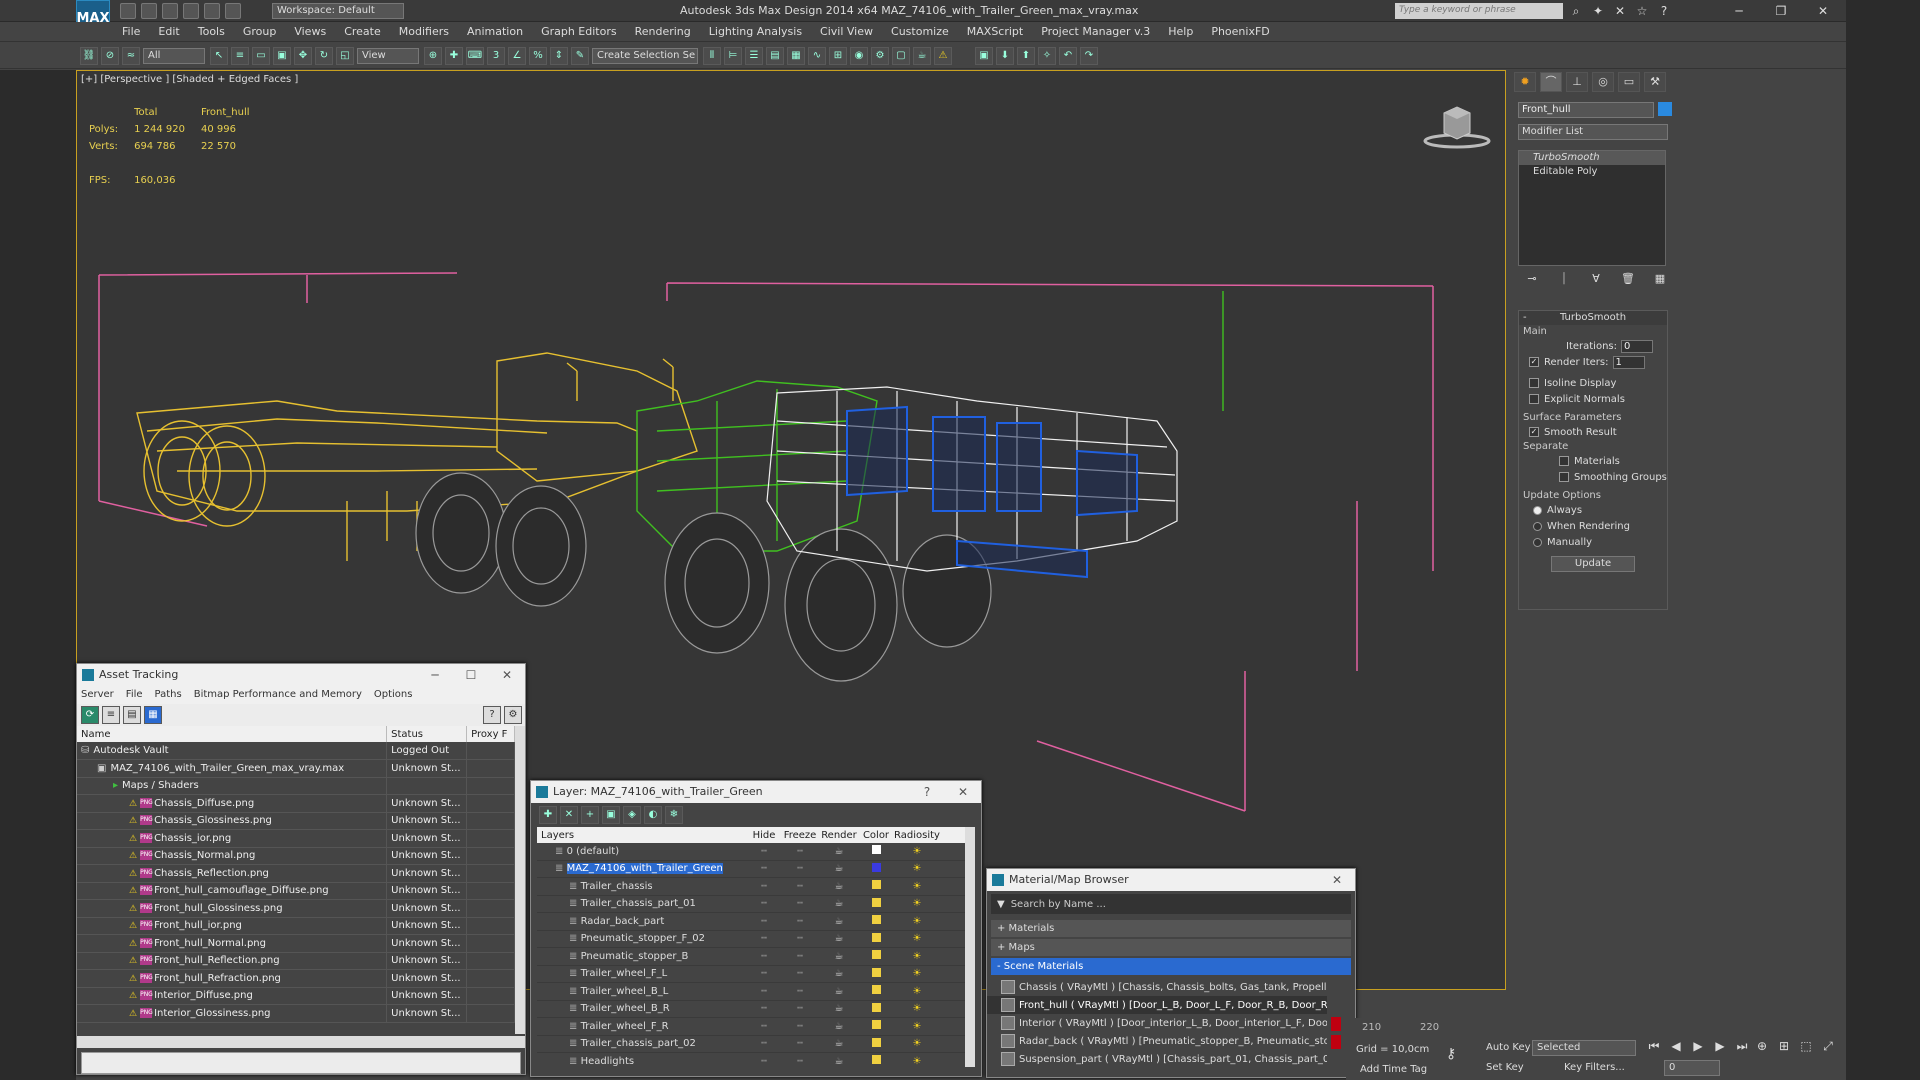 The width and height of the screenshot is (1920, 1080). What do you see at coordinates (1584, 1048) in the screenshot?
I see `key-selection-dropdown: Selected` at bounding box center [1584, 1048].